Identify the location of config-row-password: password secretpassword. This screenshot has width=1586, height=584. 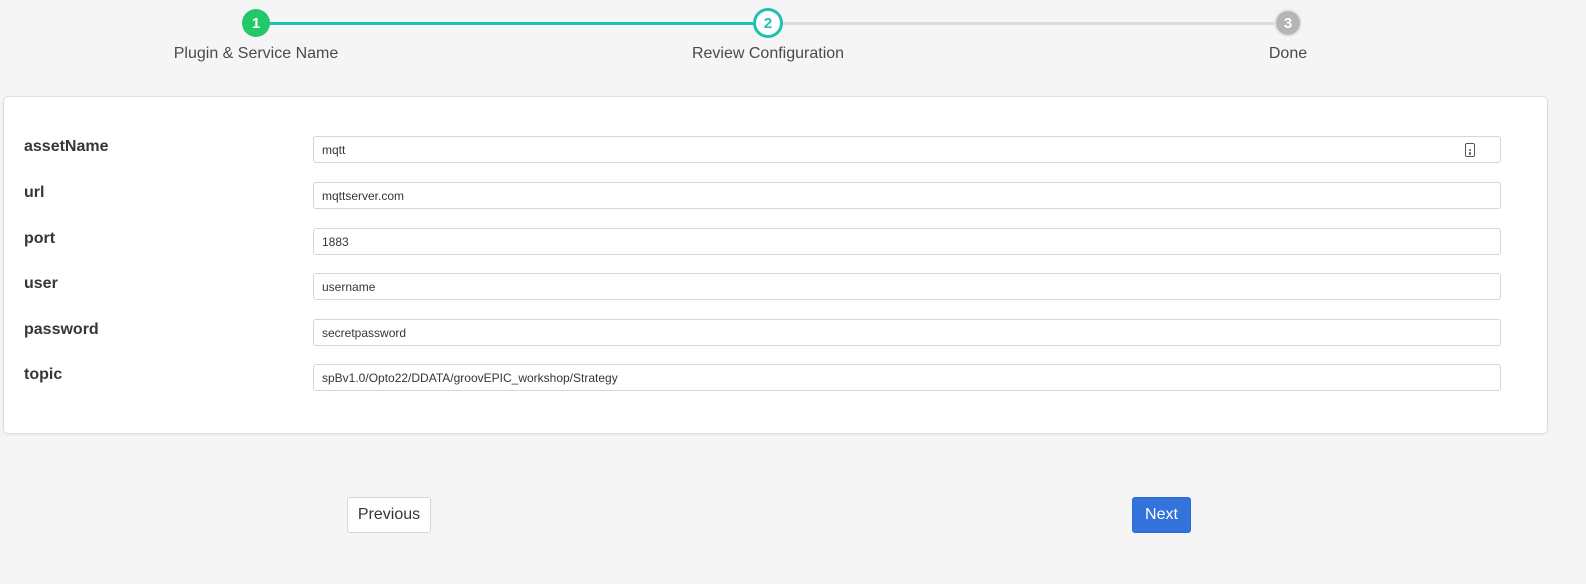
(775, 333).